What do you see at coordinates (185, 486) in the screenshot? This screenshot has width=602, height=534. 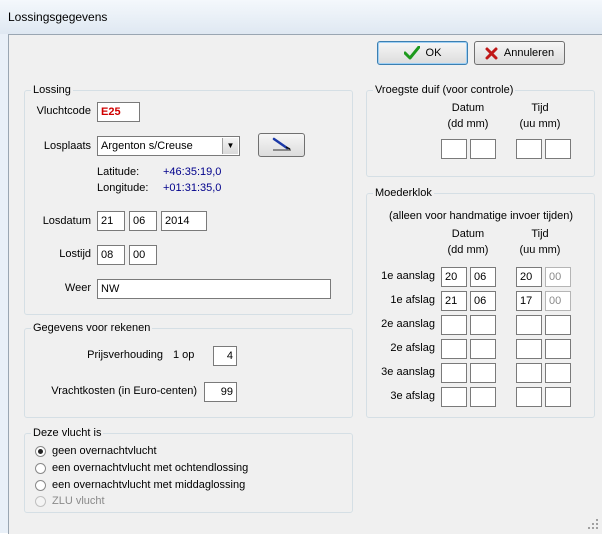 I see `radio-middaglossing: een overnachtvlucht met middaglossing` at bounding box center [185, 486].